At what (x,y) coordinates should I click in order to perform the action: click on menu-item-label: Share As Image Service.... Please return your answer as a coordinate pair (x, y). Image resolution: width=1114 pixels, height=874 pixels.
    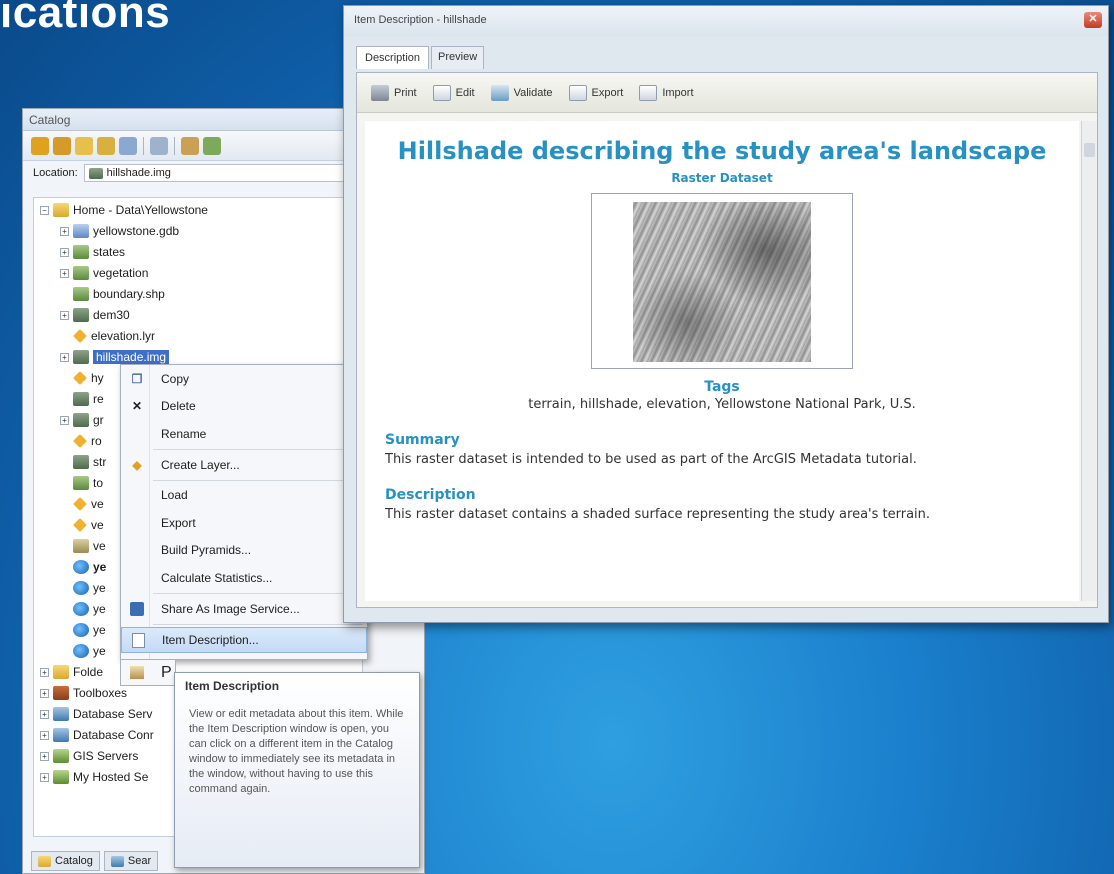
    Looking at the image, I should click on (230, 609).